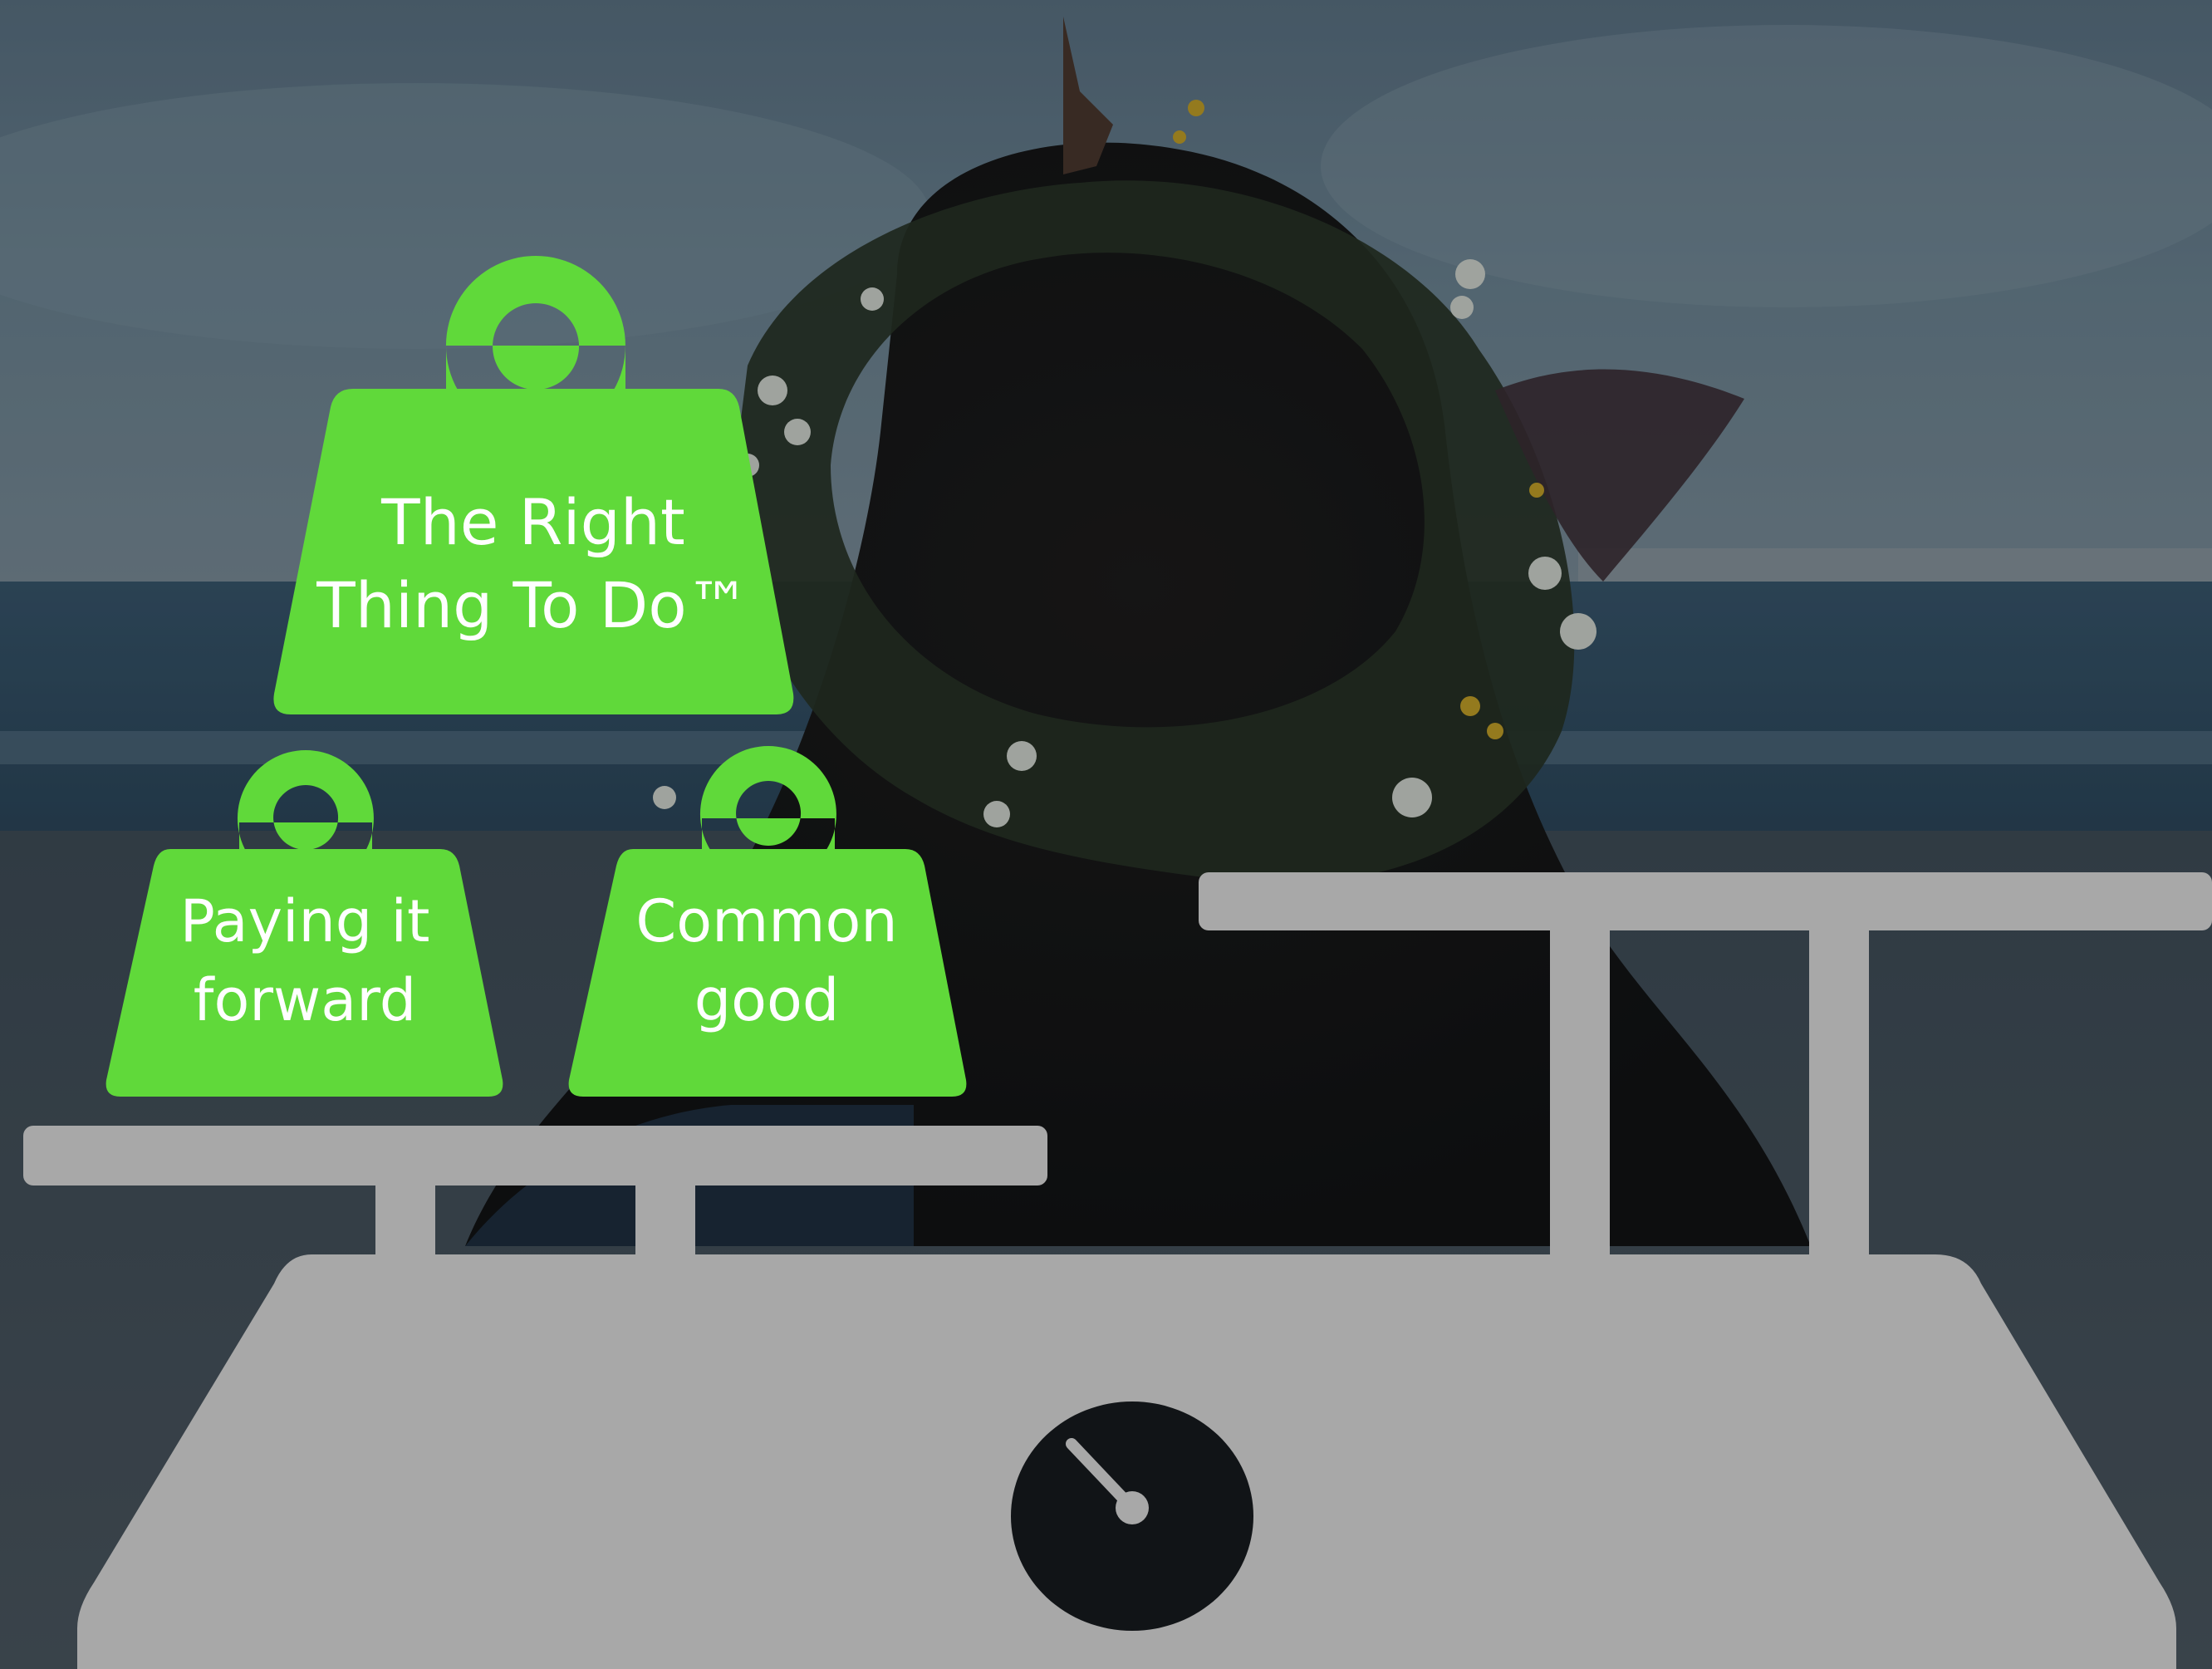 This screenshot has width=2212, height=1669. What do you see at coordinates (535, 1156) in the screenshot?
I see `left-platform` at bounding box center [535, 1156].